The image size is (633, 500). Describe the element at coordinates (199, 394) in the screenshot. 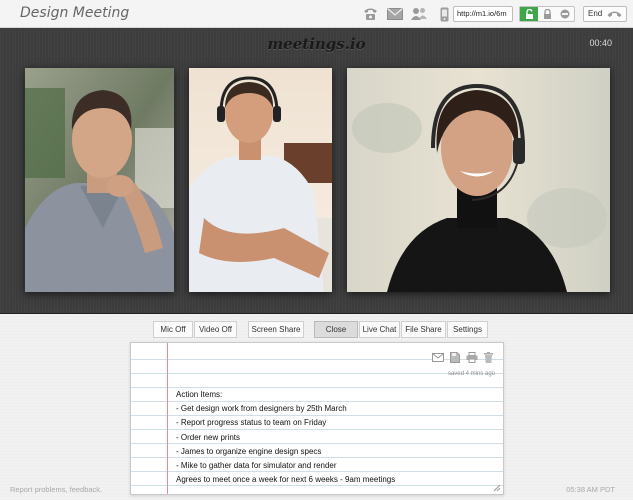

I see `note-line: Action Items:` at that location.